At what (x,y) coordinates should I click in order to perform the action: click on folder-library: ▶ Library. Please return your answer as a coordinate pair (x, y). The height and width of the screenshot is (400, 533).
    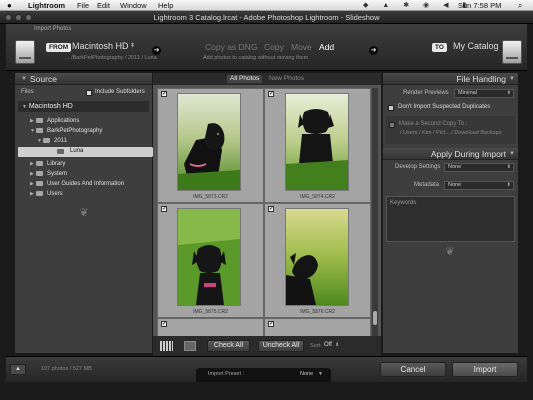
    Looking at the image, I should click on (47, 164).